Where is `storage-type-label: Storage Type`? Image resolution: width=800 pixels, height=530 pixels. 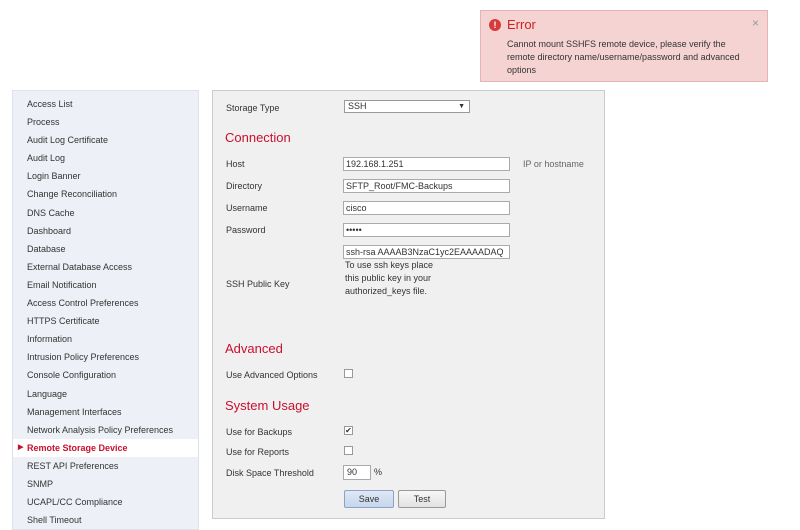 storage-type-label: Storage Type is located at coordinates (253, 108).